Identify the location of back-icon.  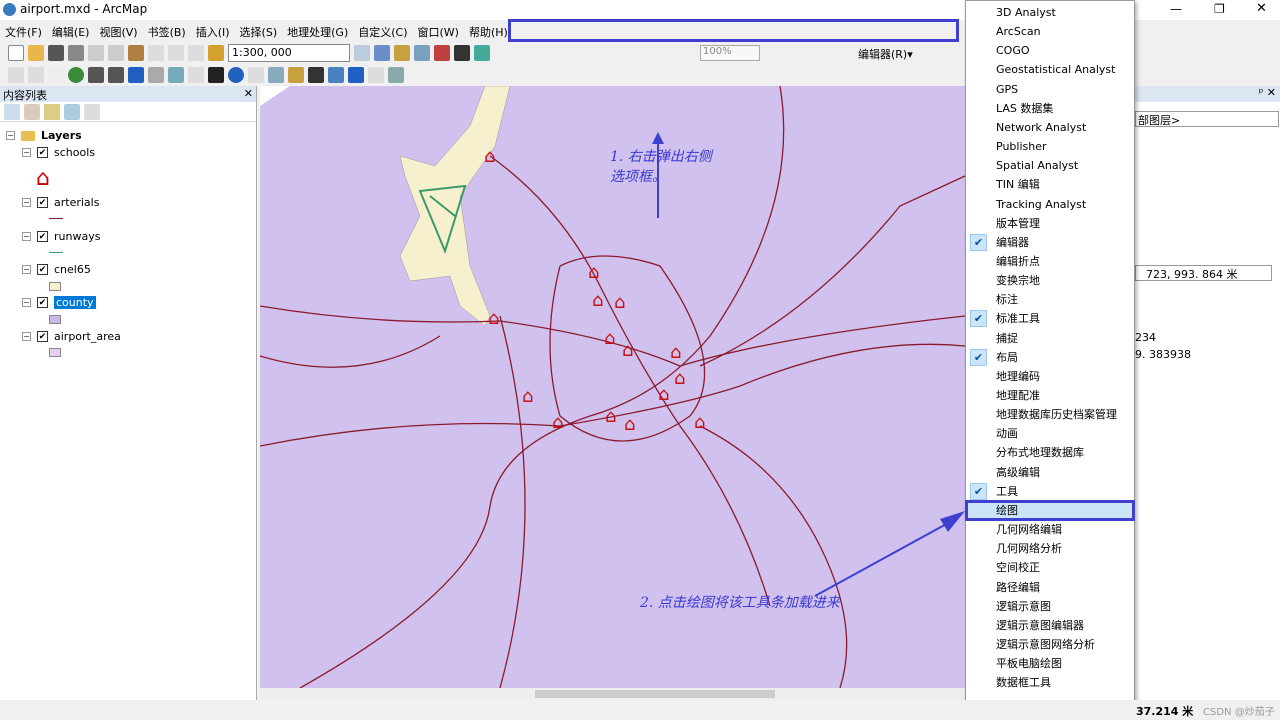
(136, 75).